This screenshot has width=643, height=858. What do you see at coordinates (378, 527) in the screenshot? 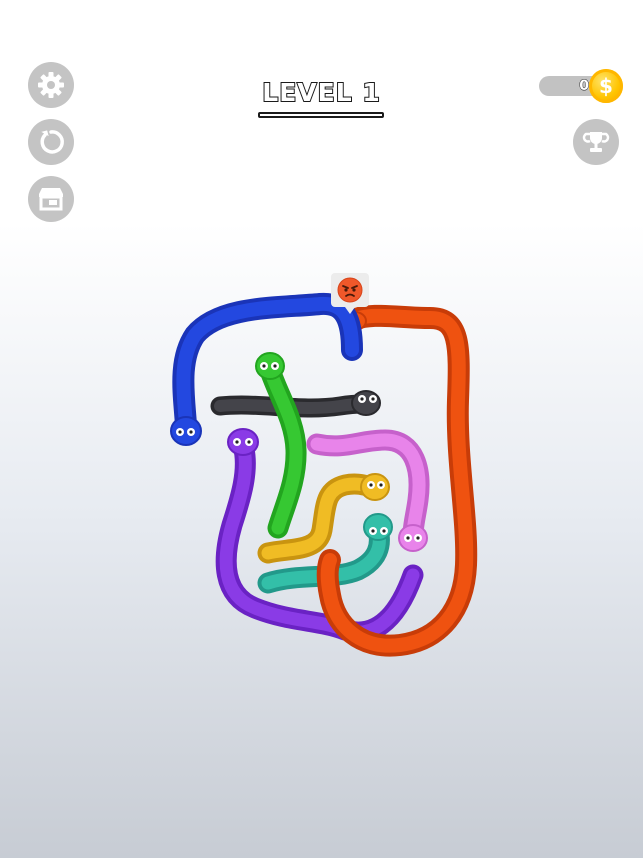
I see `snake-head-teal` at bounding box center [378, 527].